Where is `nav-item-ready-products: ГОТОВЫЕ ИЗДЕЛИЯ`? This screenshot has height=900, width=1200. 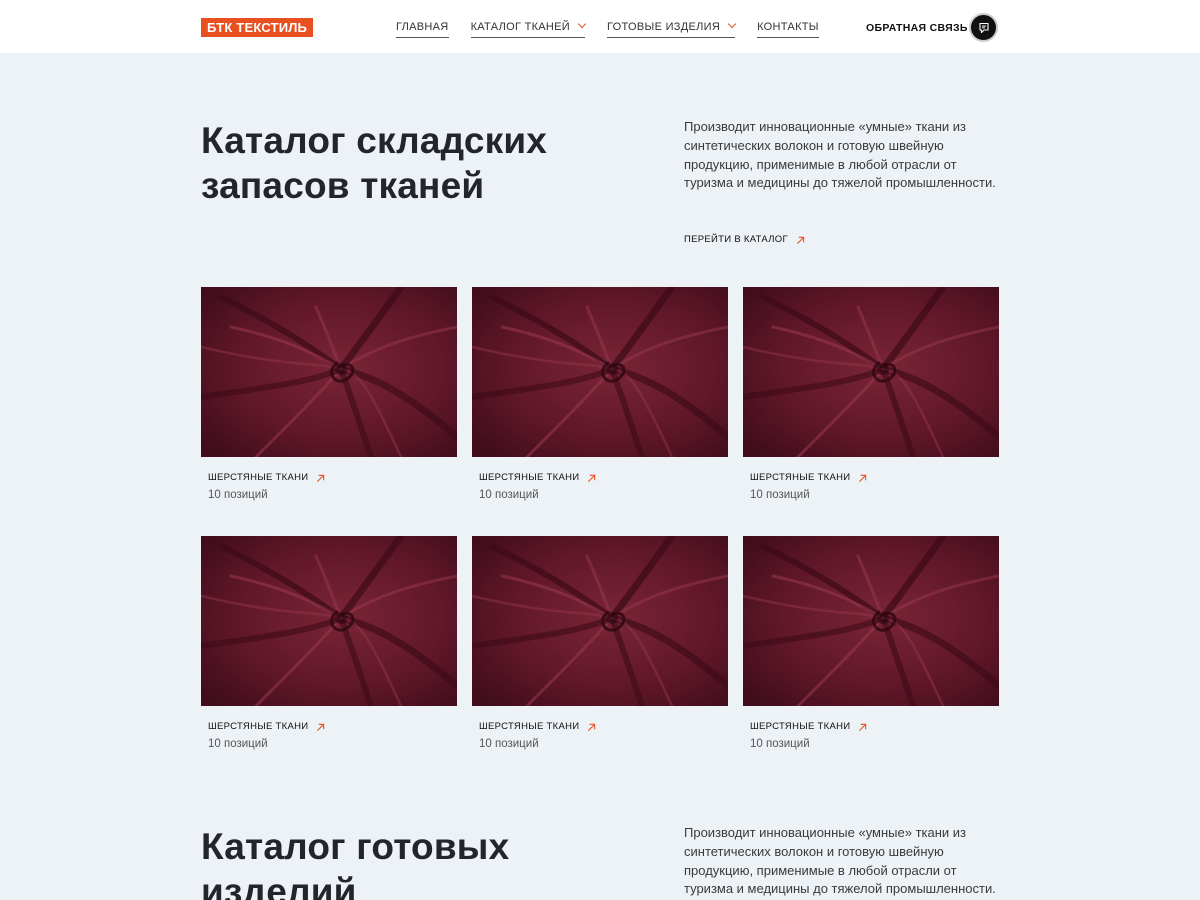
nav-item-ready-products: ГОТОВЫЕ ИЗДЕЛИЯ is located at coordinates (672, 28).